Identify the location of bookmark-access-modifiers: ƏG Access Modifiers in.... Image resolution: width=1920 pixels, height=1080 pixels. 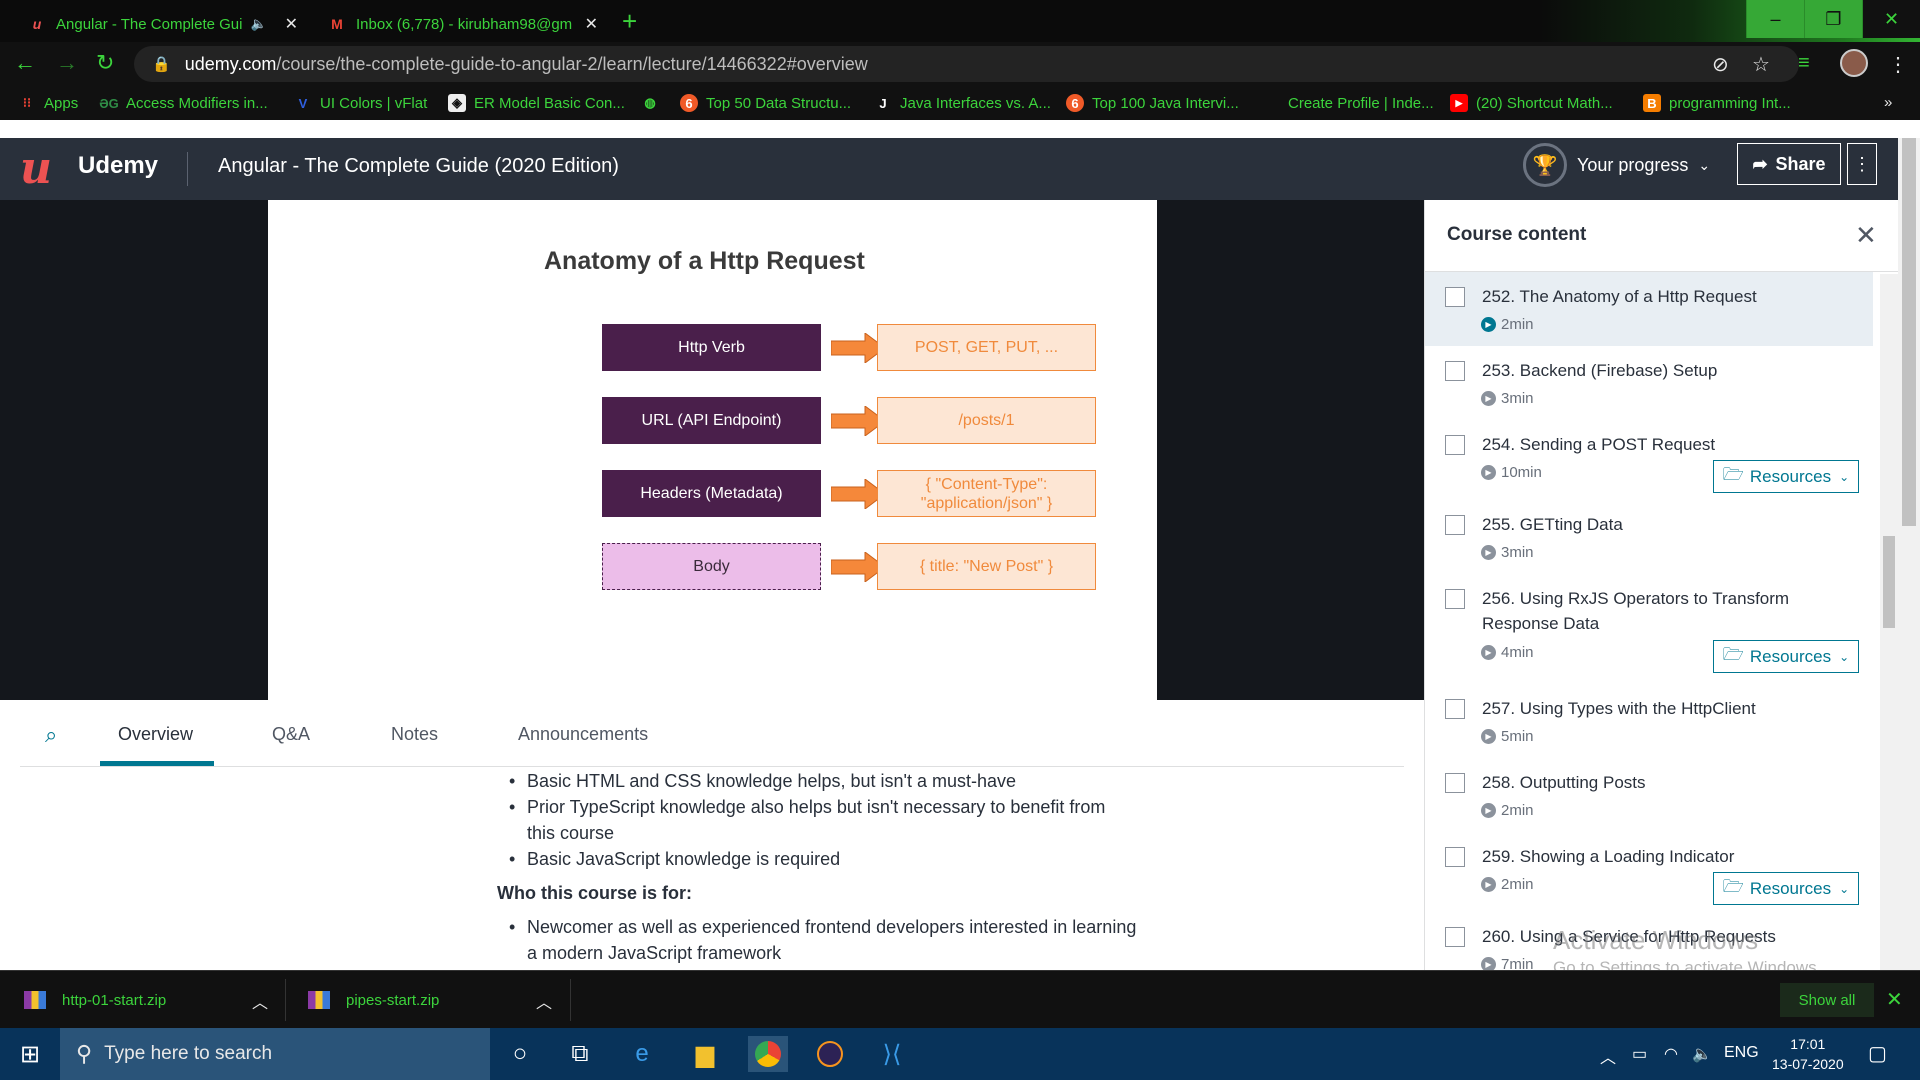
(183, 103).